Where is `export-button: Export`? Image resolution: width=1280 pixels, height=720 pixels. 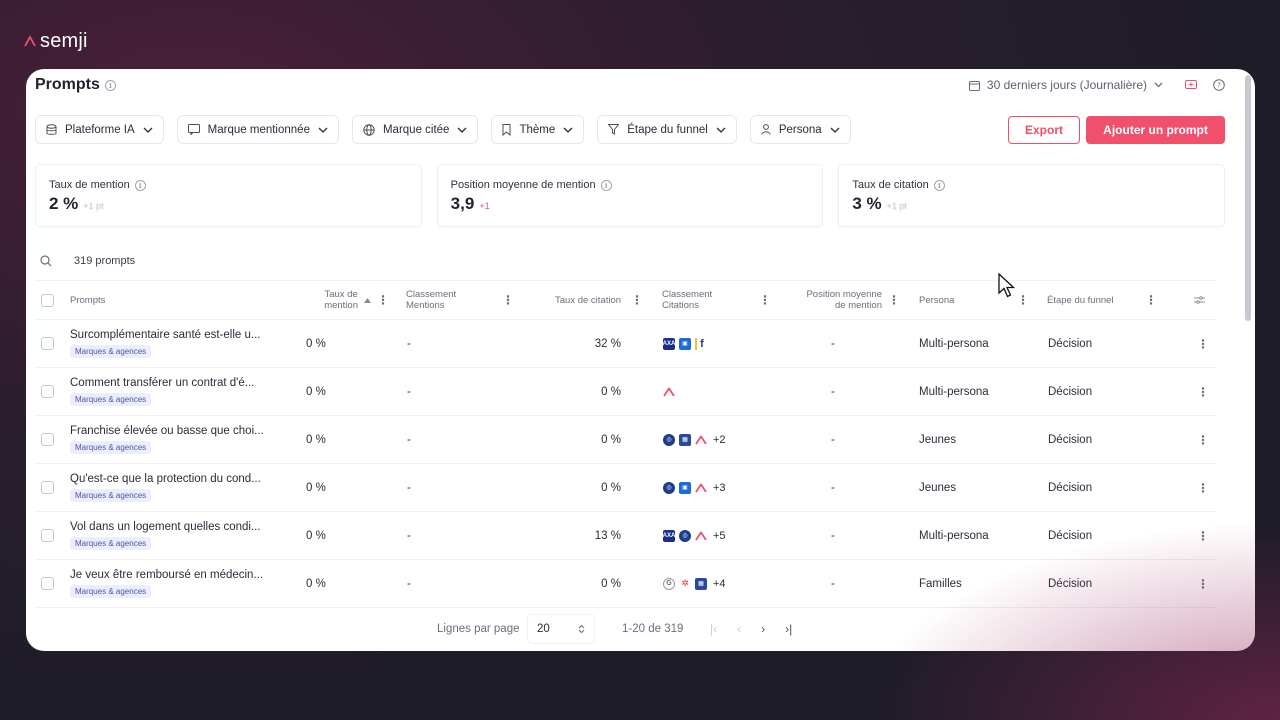
export-button: Export is located at coordinates (1044, 129).